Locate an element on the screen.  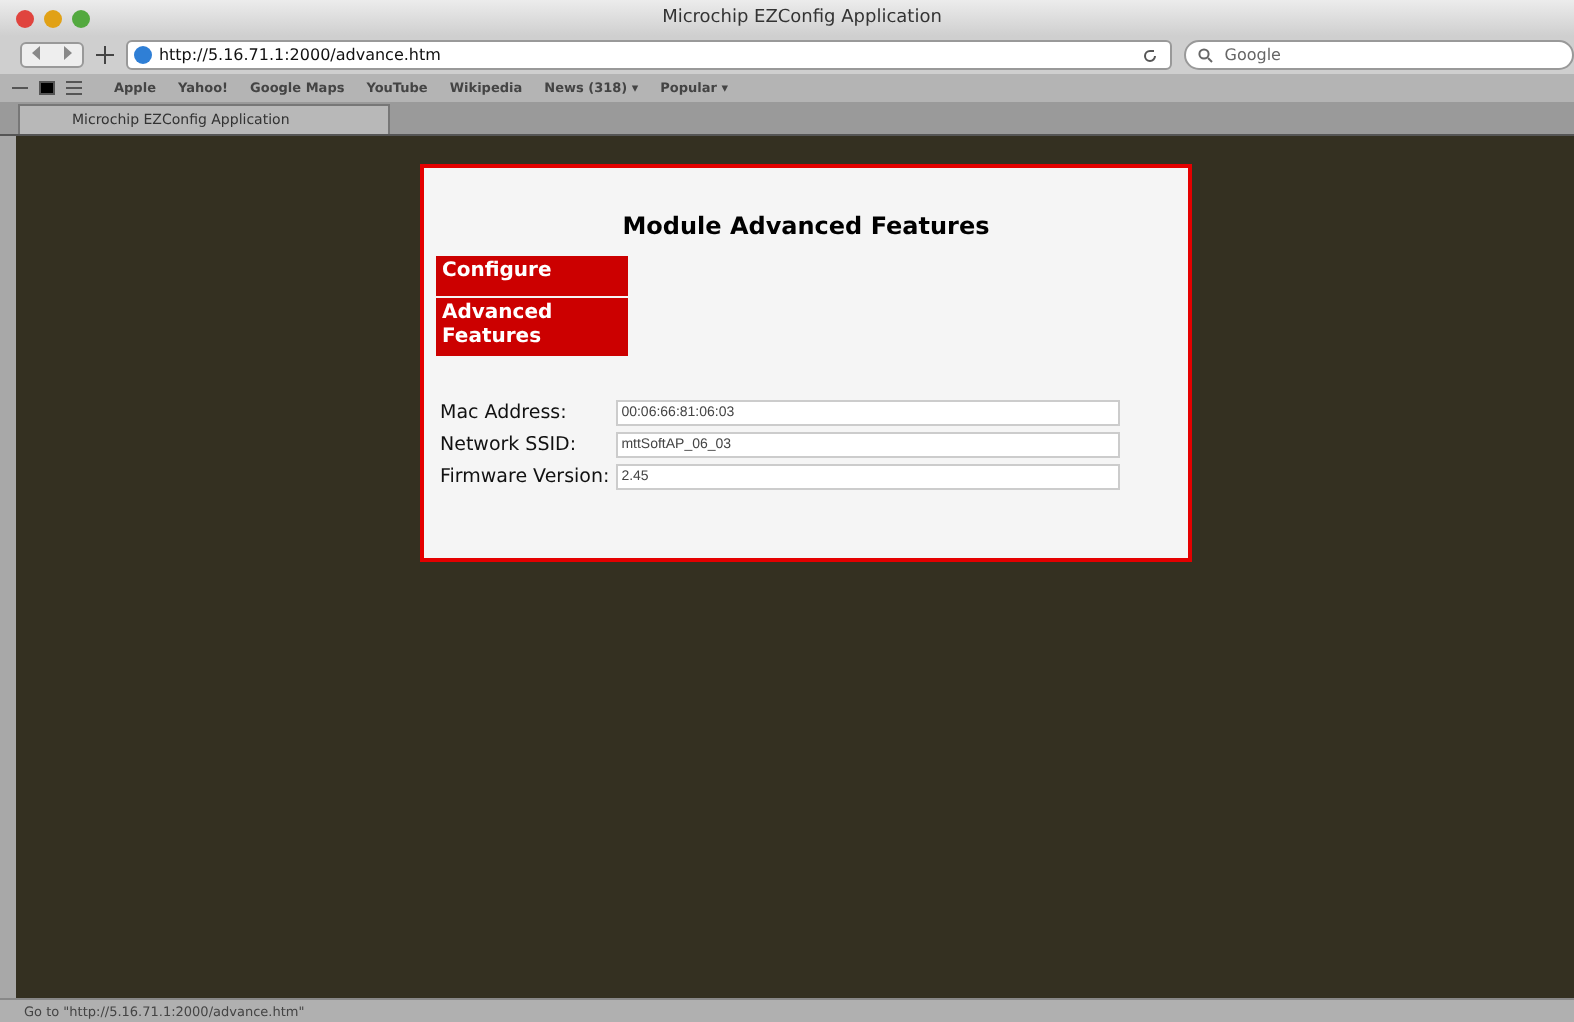
plus-icon is located at coordinates (105, 54).